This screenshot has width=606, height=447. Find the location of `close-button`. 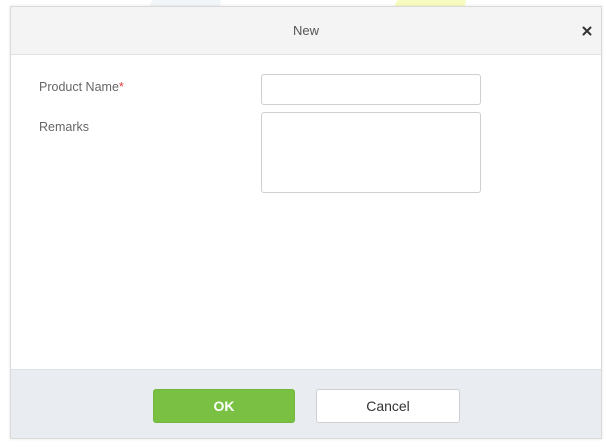

close-button is located at coordinates (587, 31).